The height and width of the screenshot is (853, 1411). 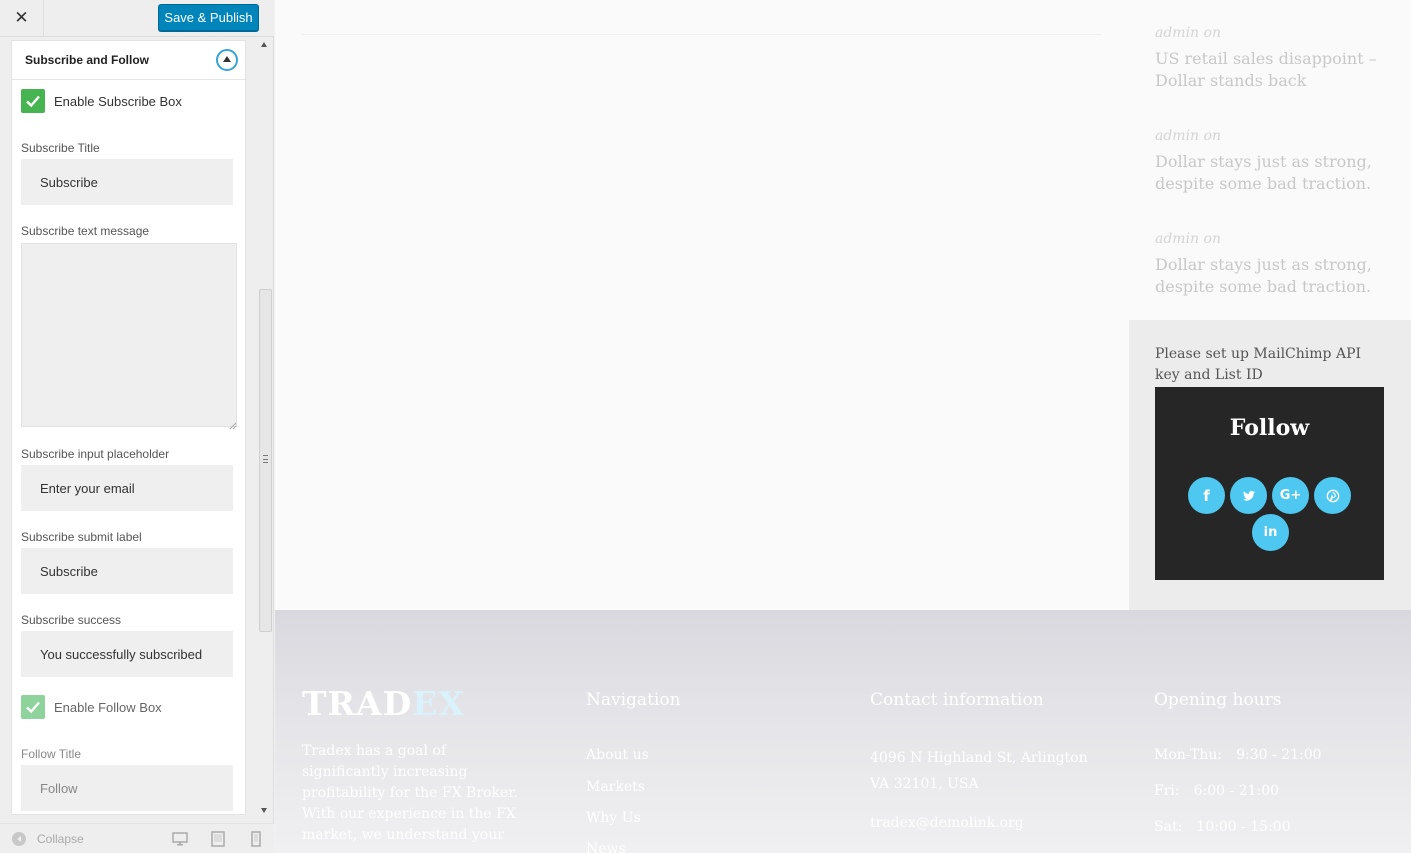 I want to click on subscribe-success-label: Subscribe success, so click(x=71, y=620).